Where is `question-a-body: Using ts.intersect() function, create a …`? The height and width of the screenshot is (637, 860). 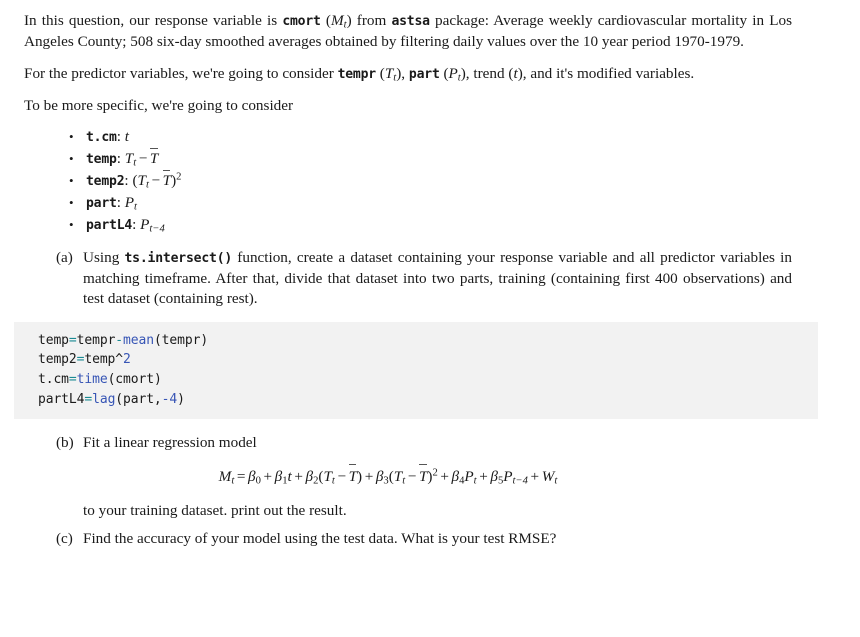
question-a-body: Using ts.intersect() function, create a … is located at coordinates (437, 279).